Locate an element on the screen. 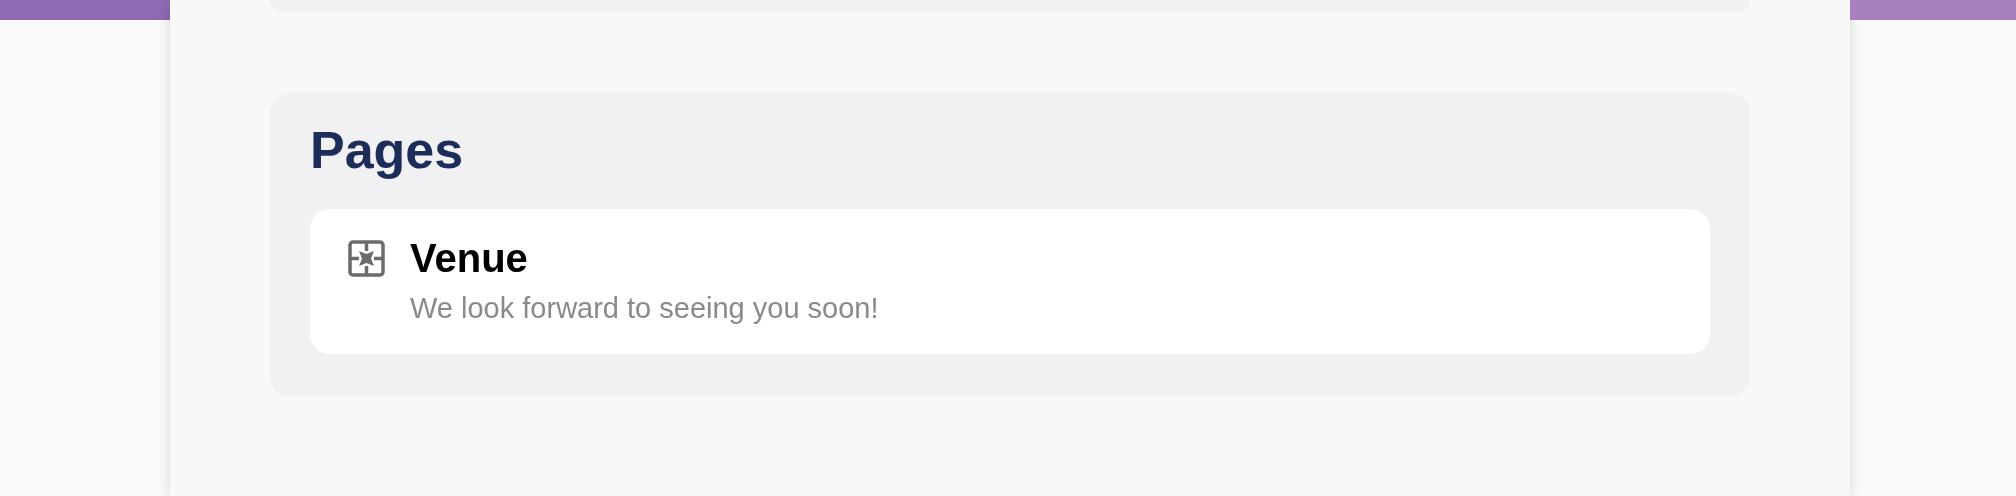 The width and height of the screenshot is (2016, 496). page-title: Venue is located at coordinates (469, 258).